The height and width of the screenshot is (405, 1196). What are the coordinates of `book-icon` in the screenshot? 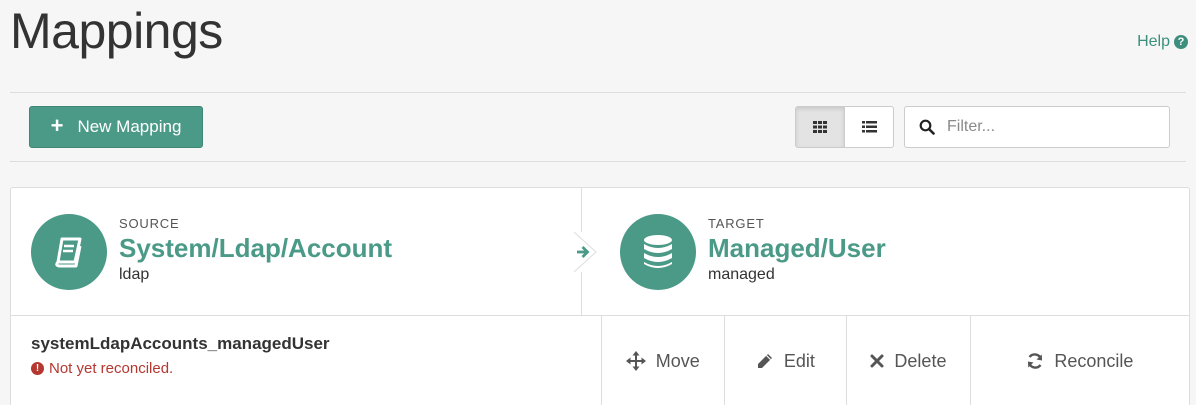 It's located at (68, 252).